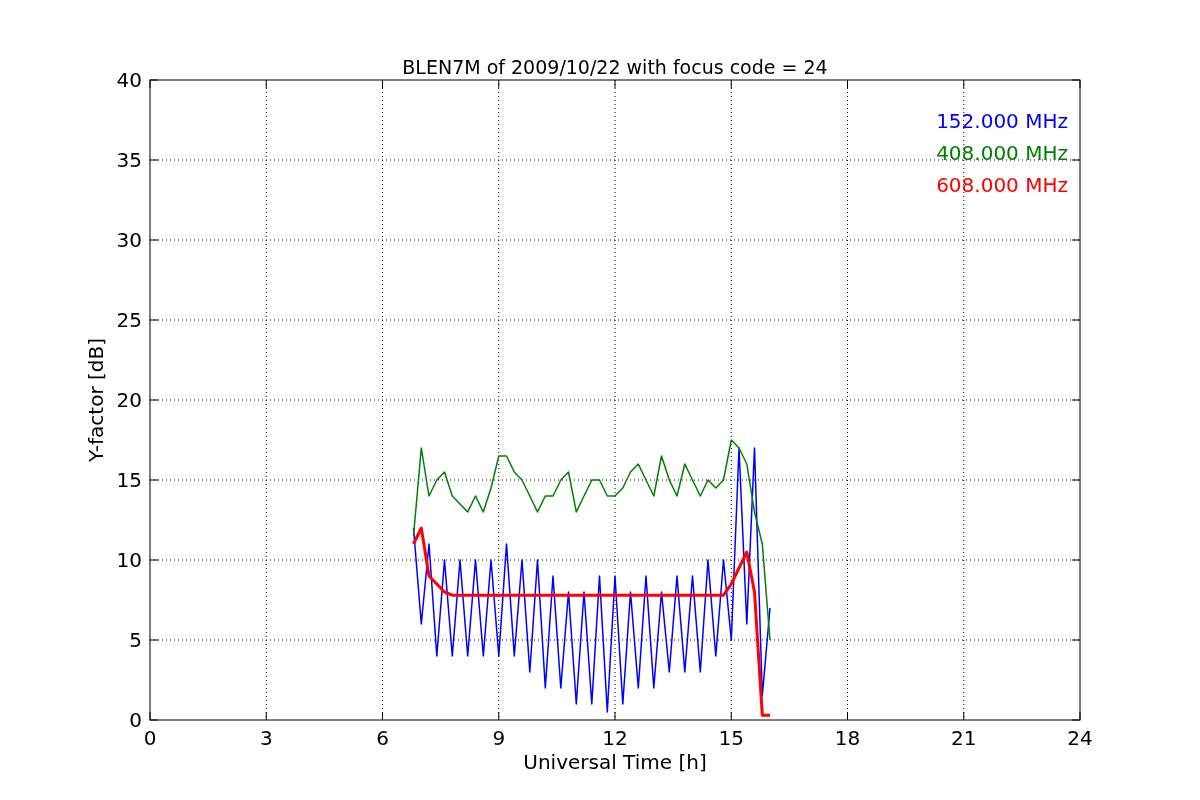 The image size is (1200, 800). What do you see at coordinates (615, 738) in the screenshot?
I see `tick-label: 12` at bounding box center [615, 738].